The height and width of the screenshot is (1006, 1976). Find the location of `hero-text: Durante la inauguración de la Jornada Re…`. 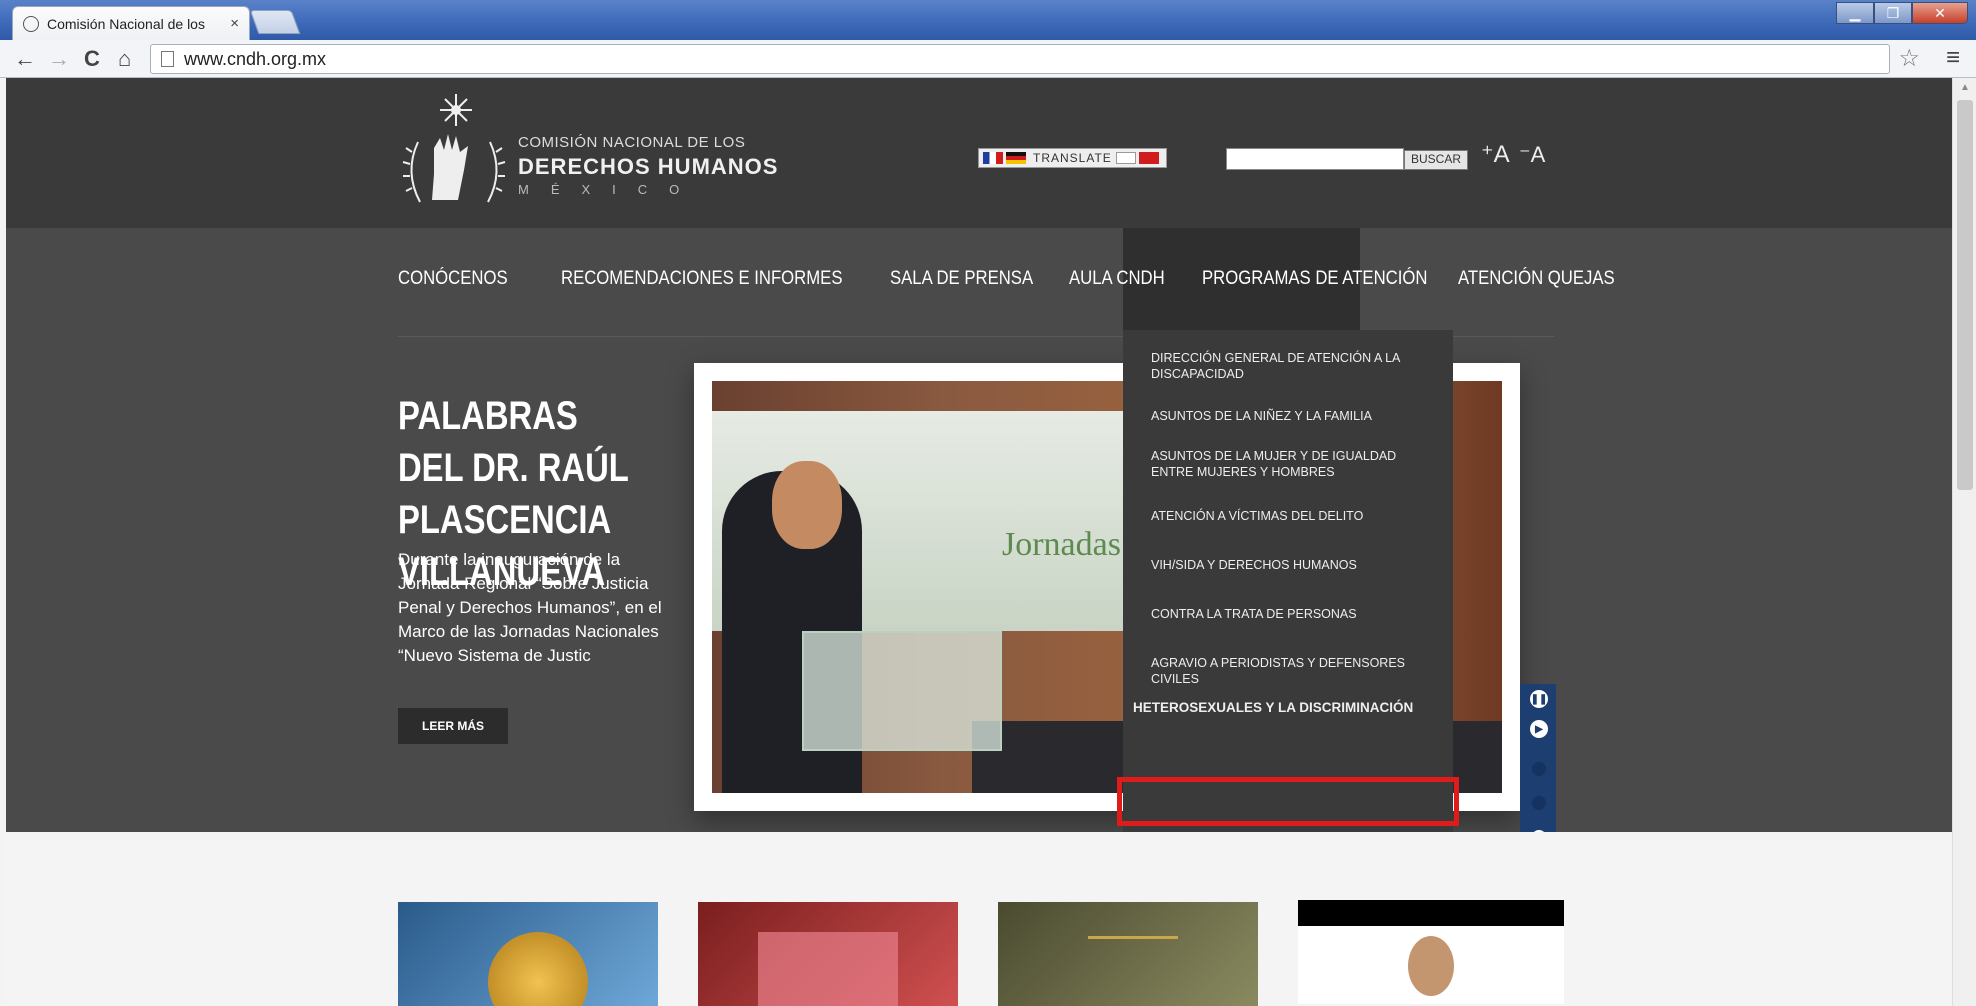

hero-text: Durante la inauguración de la Jornada Re… is located at coordinates (530, 607).